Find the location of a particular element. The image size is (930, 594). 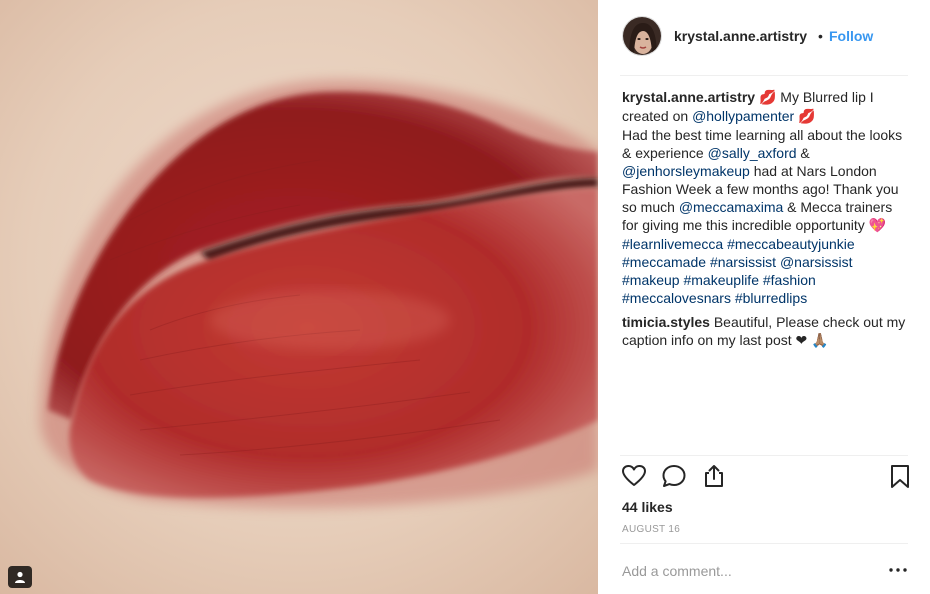

mention-link: @sally_axford is located at coordinates (752, 153).